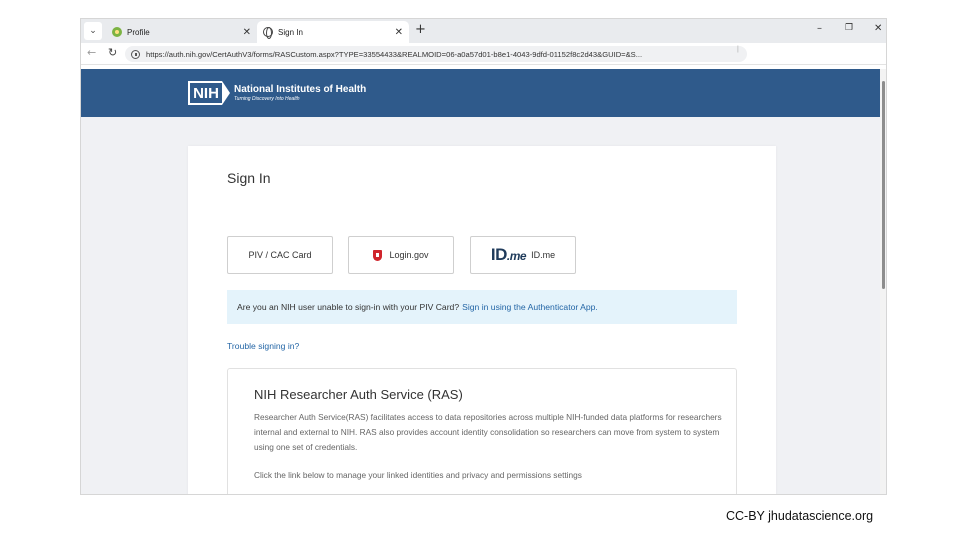 The image size is (960, 540). I want to click on tab-sign-in: Sign In ✕, so click(333, 32).